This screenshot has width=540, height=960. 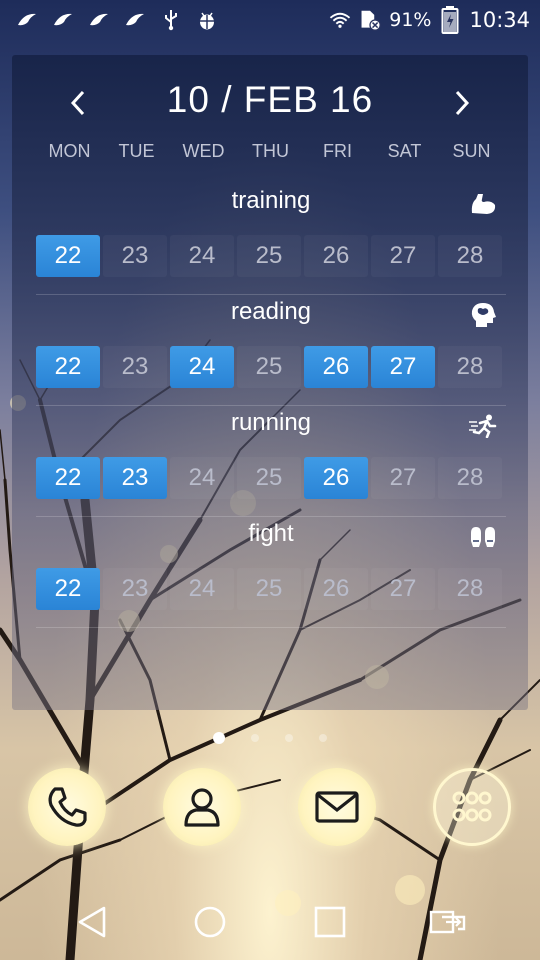 I want to click on contacts-icon, so click(x=202, y=807).